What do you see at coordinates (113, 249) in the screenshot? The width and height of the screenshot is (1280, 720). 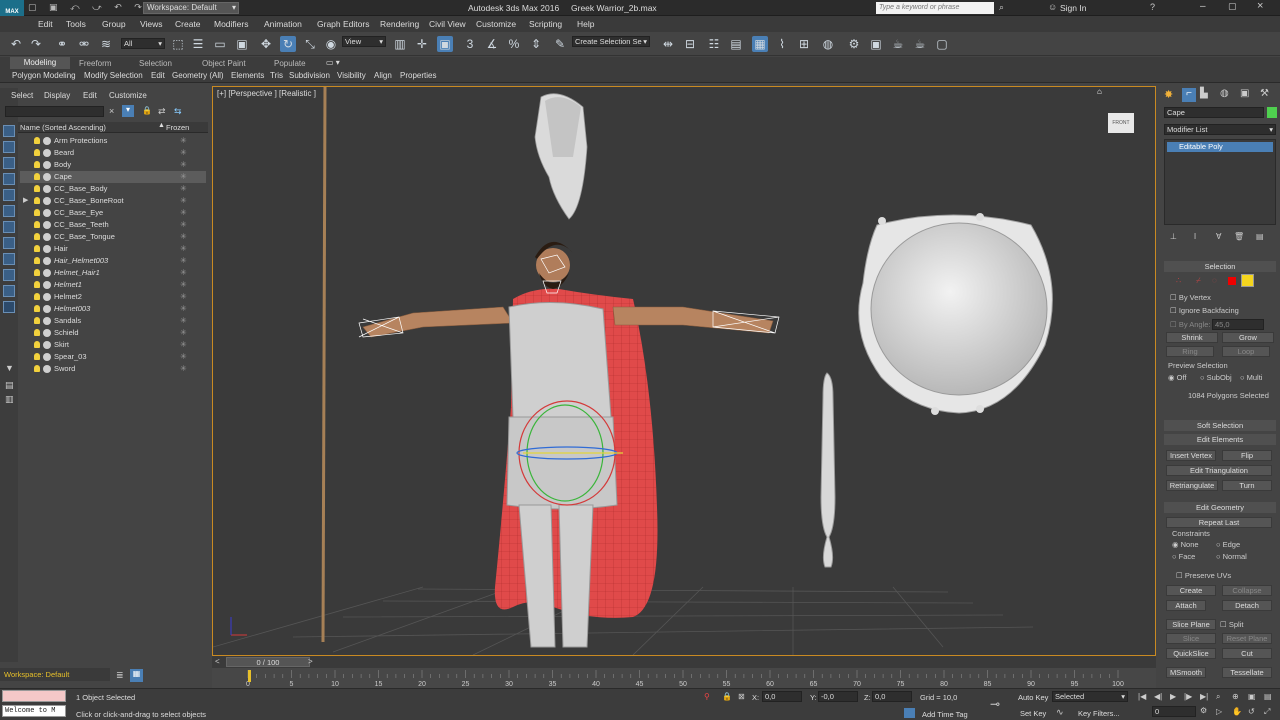 I see `scene-object-row: Hair ✳` at bounding box center [113, 249].